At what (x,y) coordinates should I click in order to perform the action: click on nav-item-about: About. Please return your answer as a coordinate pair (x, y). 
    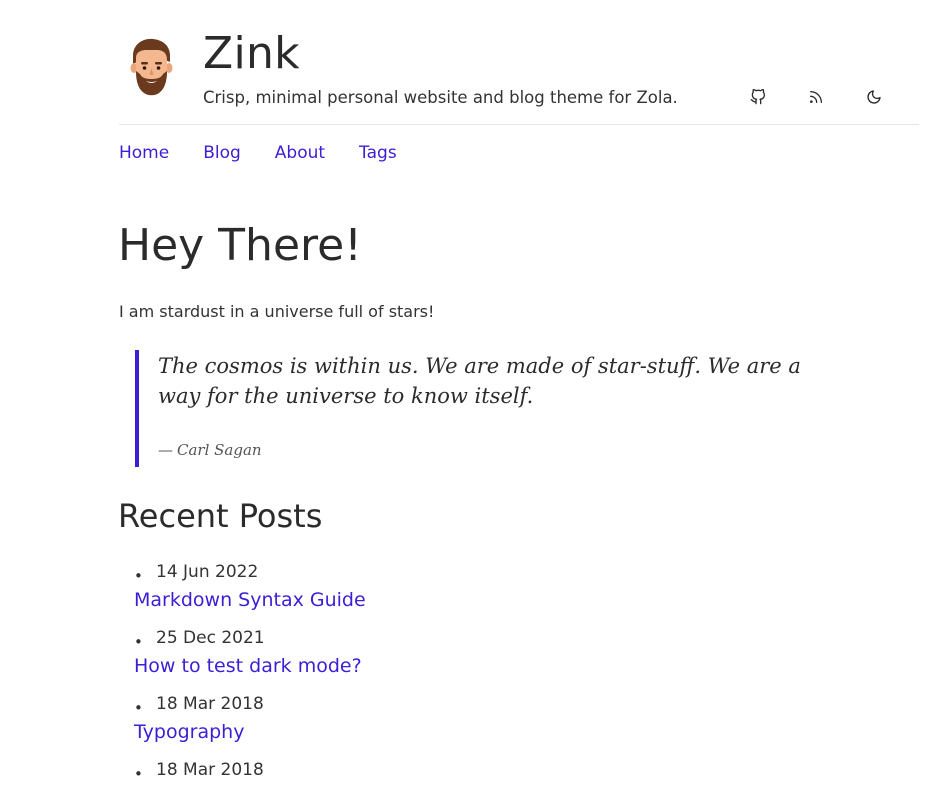
    Looking at the image, I should click on (300, 153).